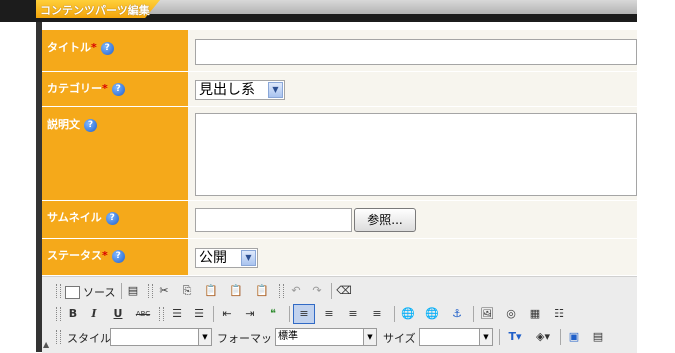 Image resolution: width=675 pixels, height=353 pixels. Describe the element at coordinates (133, 291) in the screenshot. I see `save-icon: ▤` at that location.